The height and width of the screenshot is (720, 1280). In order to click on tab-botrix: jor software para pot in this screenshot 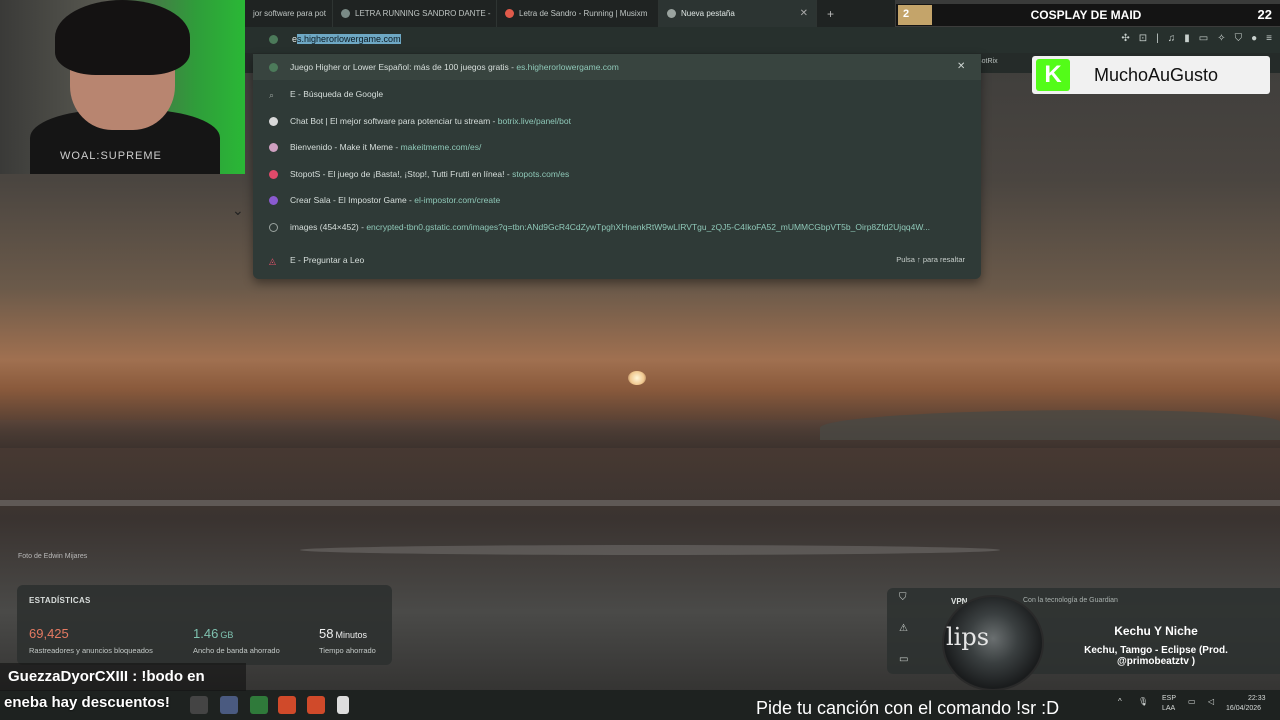, I will do `click(289, 13)`.